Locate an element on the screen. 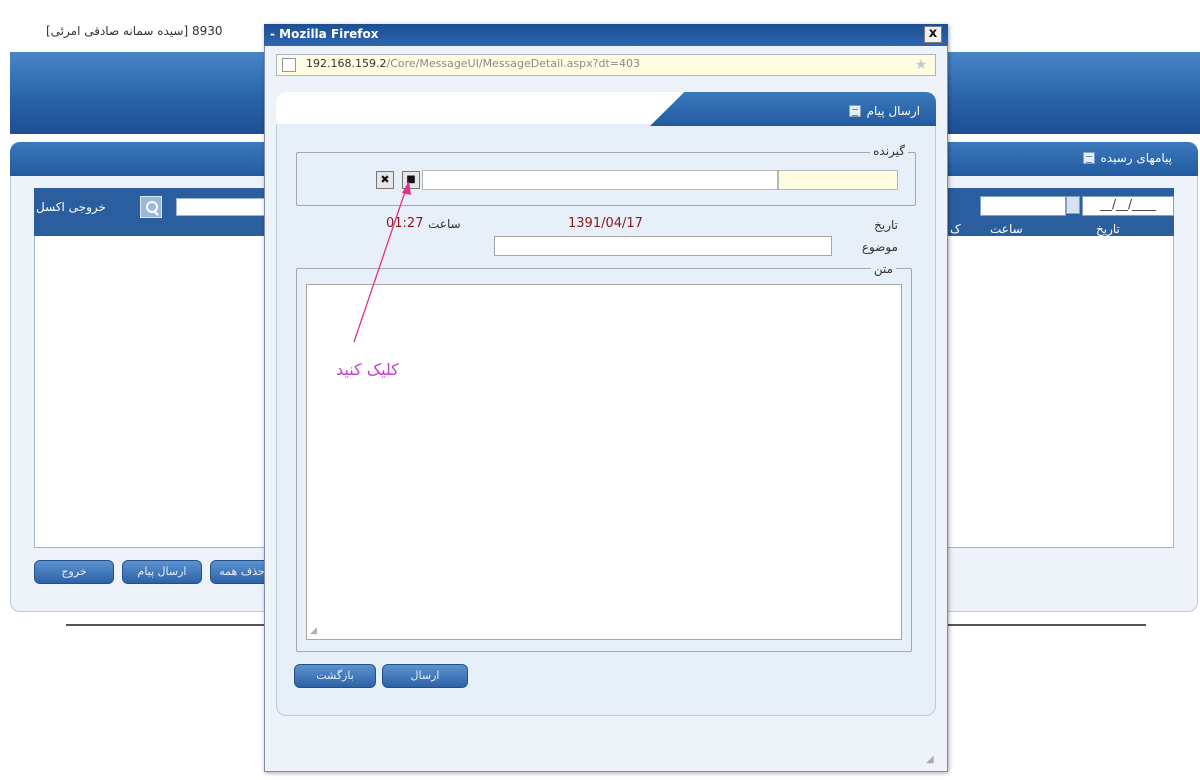 The image size is (1200, 780). inbox-title-label: پیامهای رسیده is located at coordinates (1136, 158).